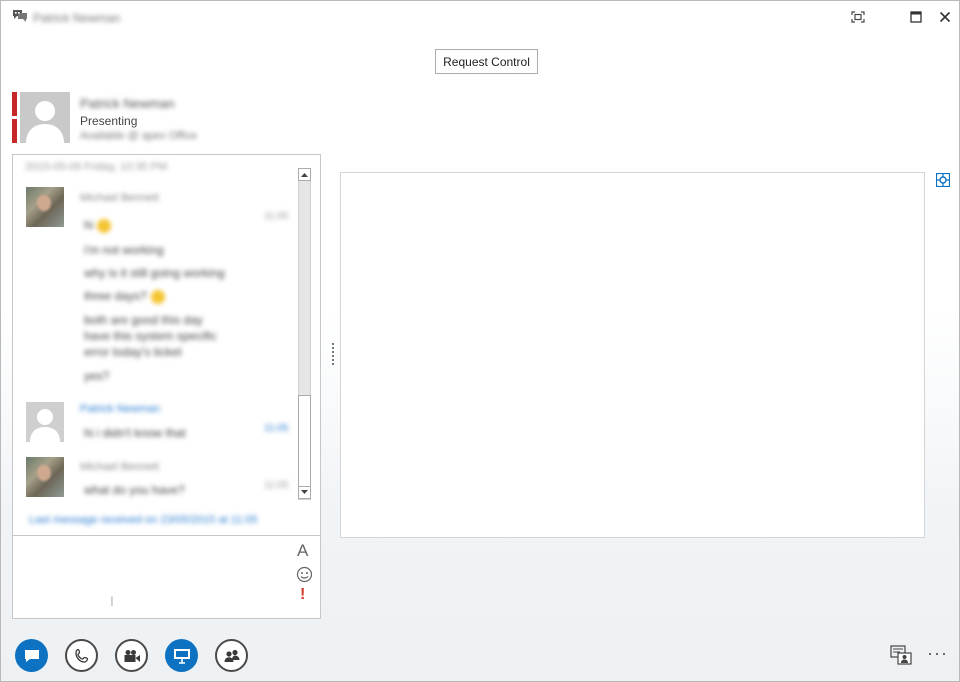 Image resolution: width=960 pixels, height=682 pixels. I want to click on window-title: Patrick Newman, so click(77, 18).